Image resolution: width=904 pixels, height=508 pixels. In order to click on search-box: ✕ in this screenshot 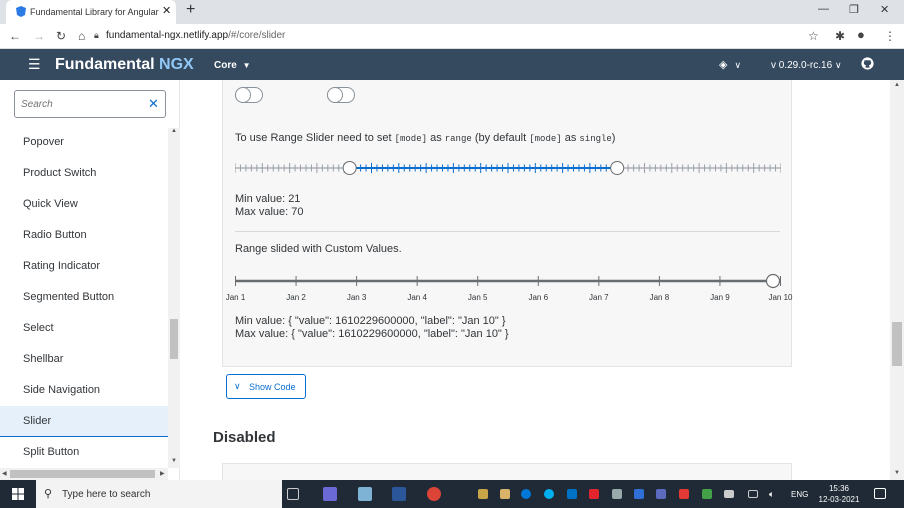, I will do `click(90, 104)`.